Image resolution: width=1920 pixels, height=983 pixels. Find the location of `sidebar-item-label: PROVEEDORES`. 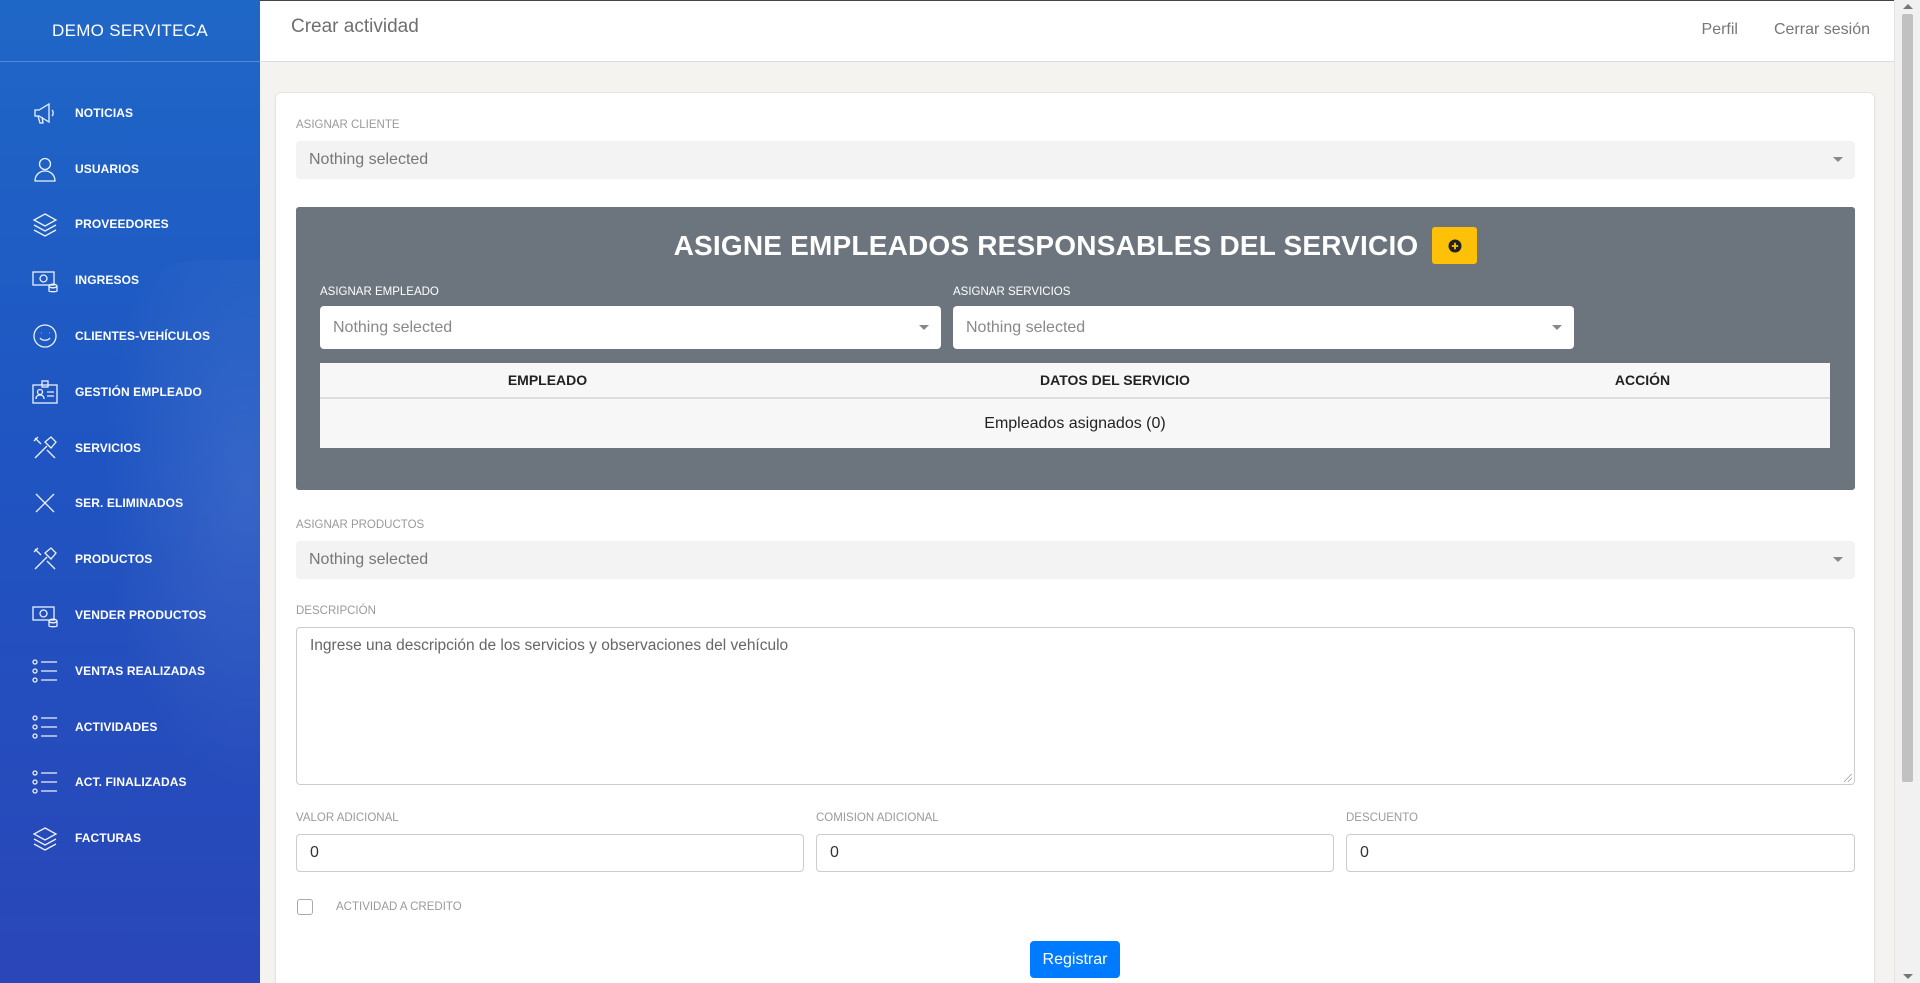

sidebar-item-label: PROVEEDORES is located at coordinates (122, 224).